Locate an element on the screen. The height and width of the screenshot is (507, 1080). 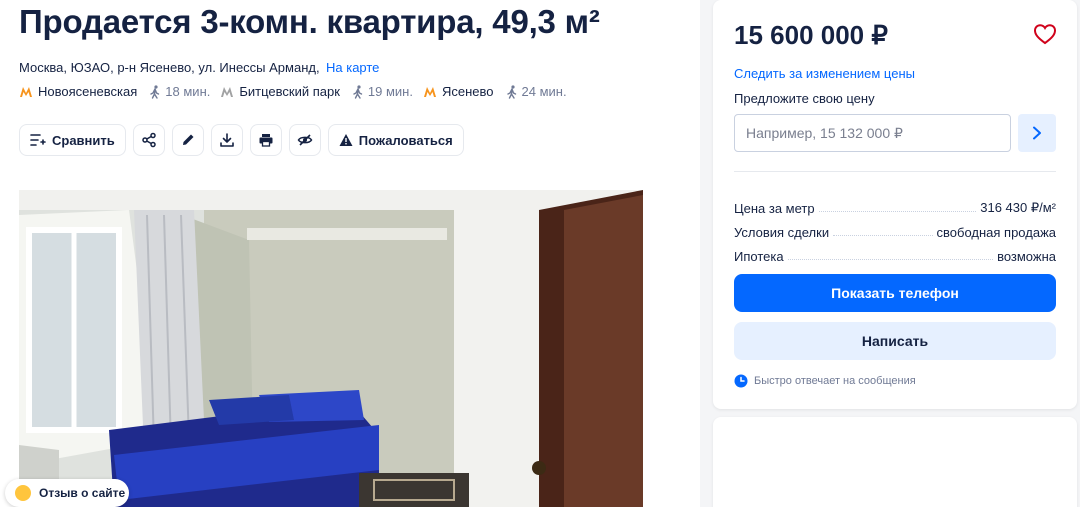
fast-reply-note: Быстро отвечает на сообщения is located at coordinates (825, 381).